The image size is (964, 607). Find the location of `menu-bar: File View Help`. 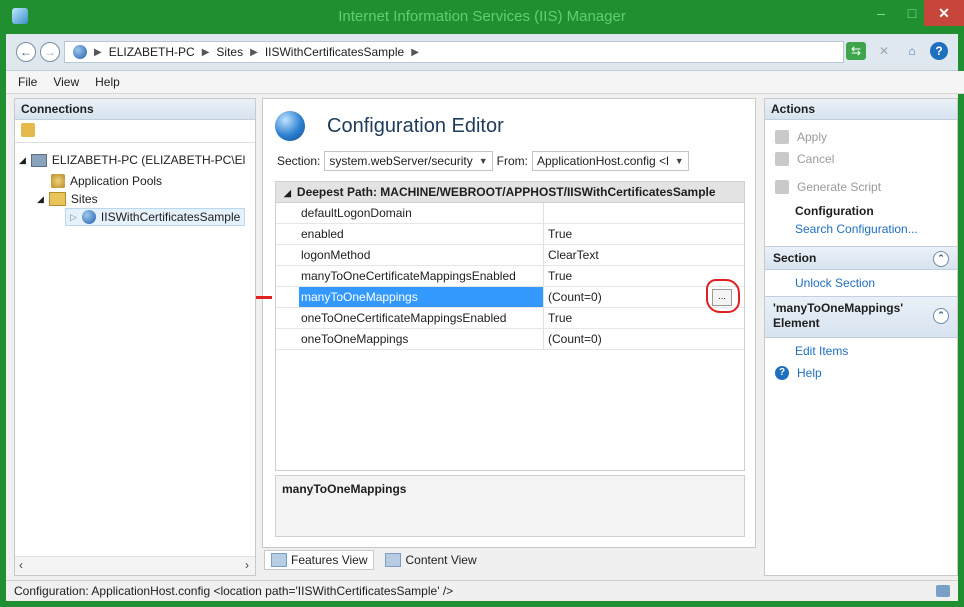

menu-bar: File View Help is located at coordinates (485, 82).